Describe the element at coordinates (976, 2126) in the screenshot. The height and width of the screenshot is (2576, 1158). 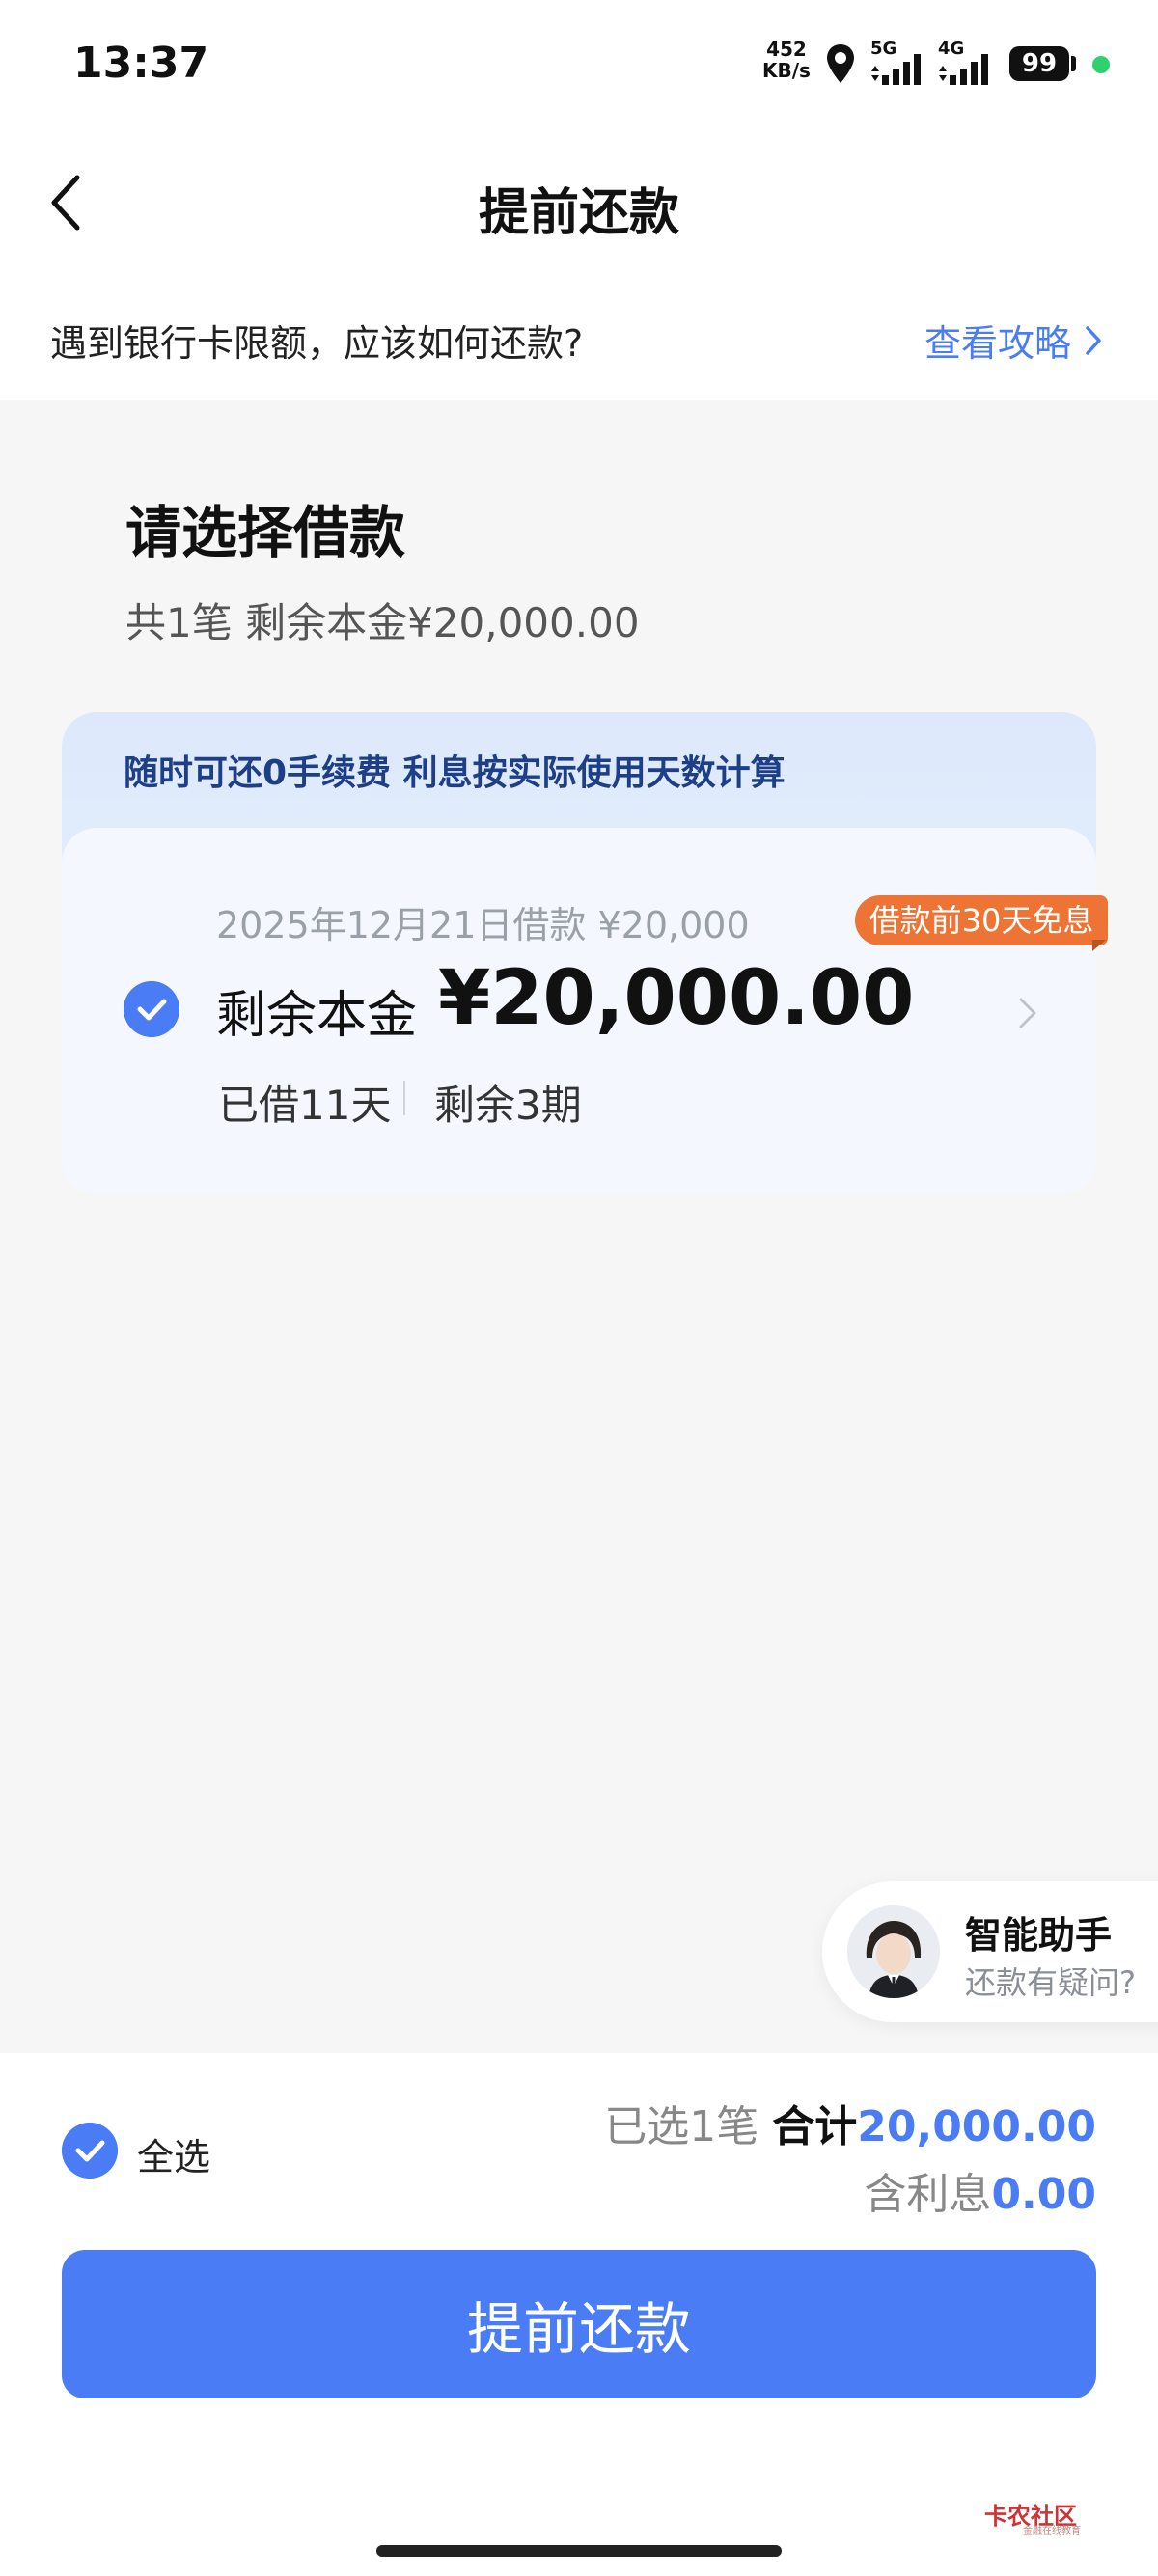
I see `total-amount: 20,000.00` at that location.